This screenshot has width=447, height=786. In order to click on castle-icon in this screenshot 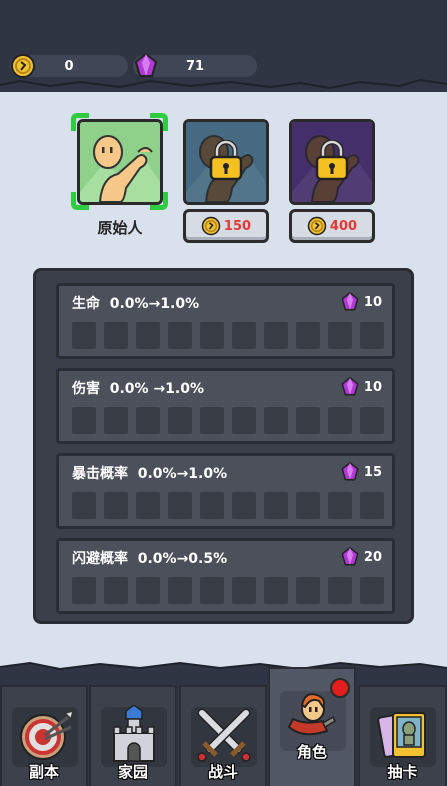, I will do `click(134, 733)`.